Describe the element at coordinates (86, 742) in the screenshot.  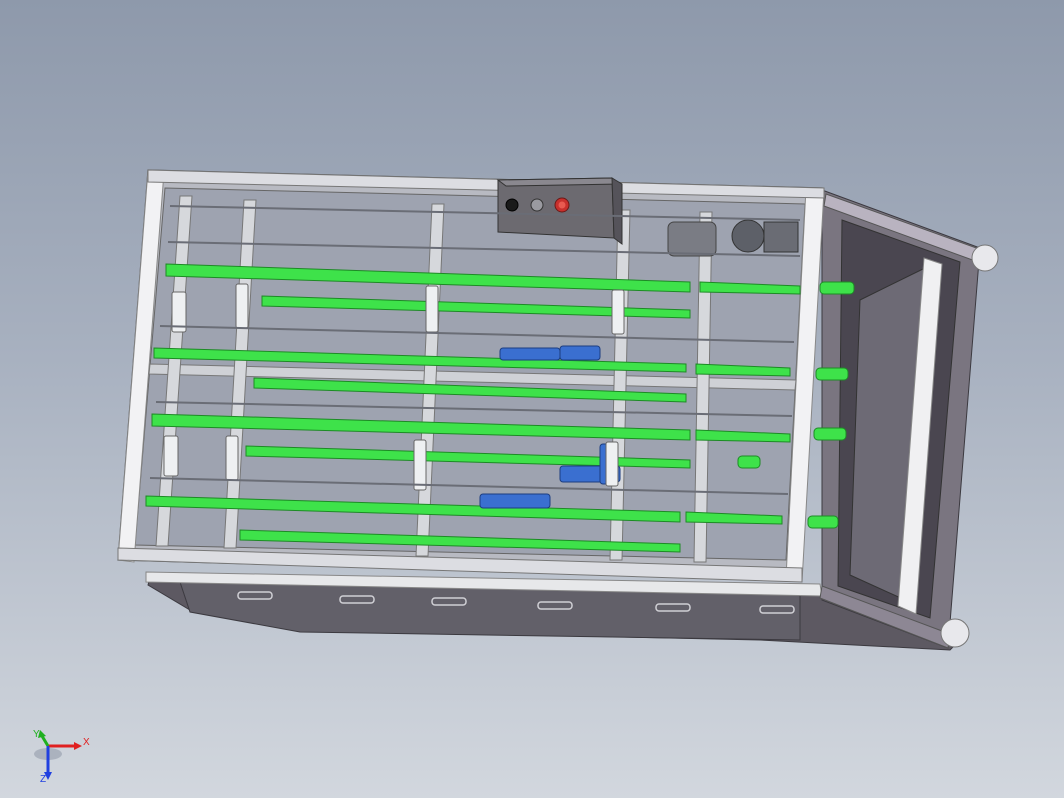
I see `x-axis-label: X` at that location.